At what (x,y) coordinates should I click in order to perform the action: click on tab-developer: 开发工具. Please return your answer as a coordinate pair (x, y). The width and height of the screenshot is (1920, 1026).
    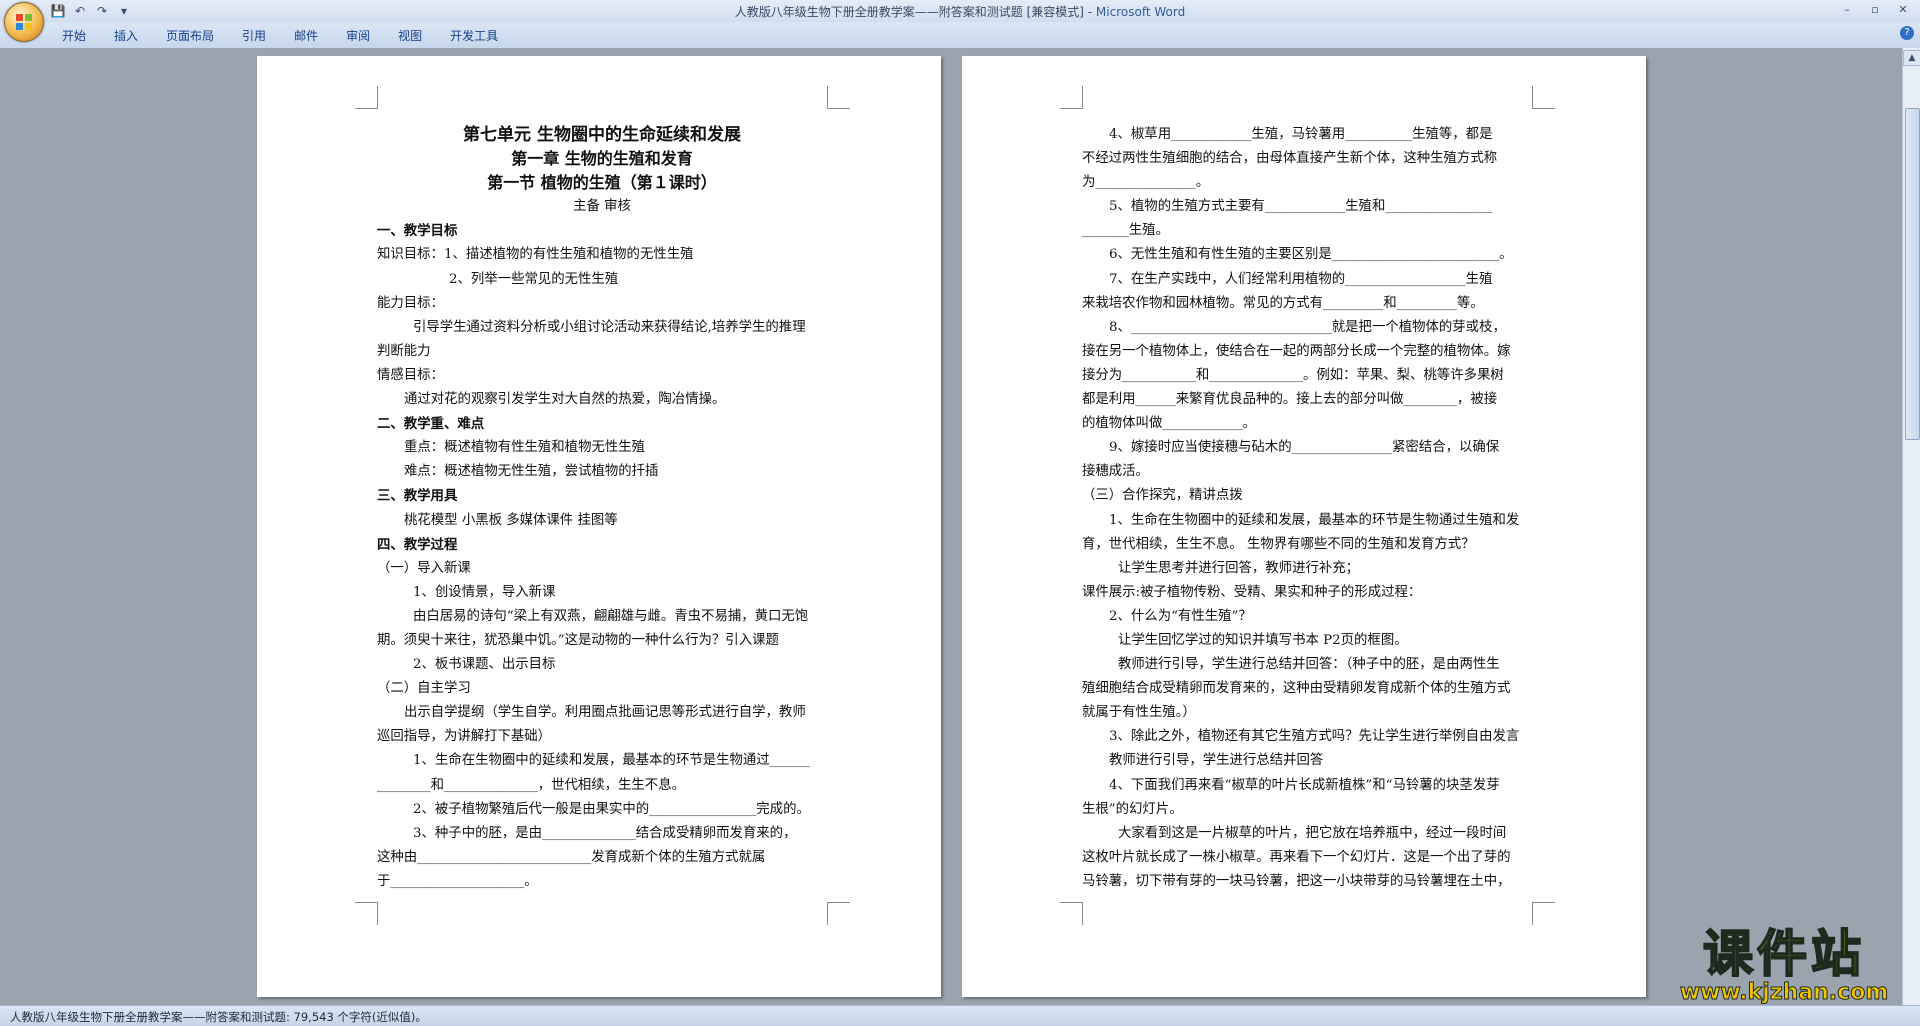
    Looking at the image, I should click on (474, 36).